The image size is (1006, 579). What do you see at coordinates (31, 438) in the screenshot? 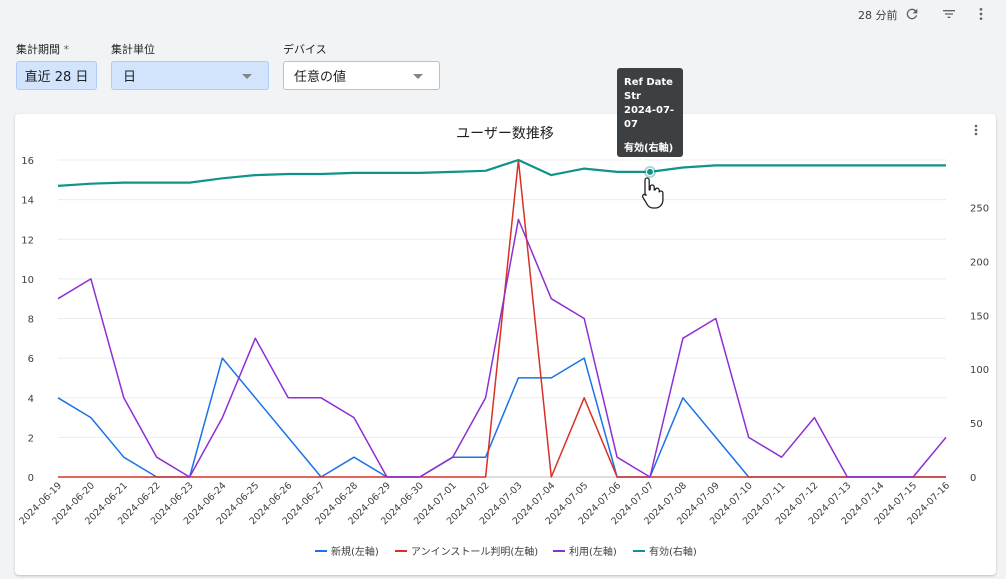
I see `y-left-tick-label: 2` at bounding box center [31, 438].